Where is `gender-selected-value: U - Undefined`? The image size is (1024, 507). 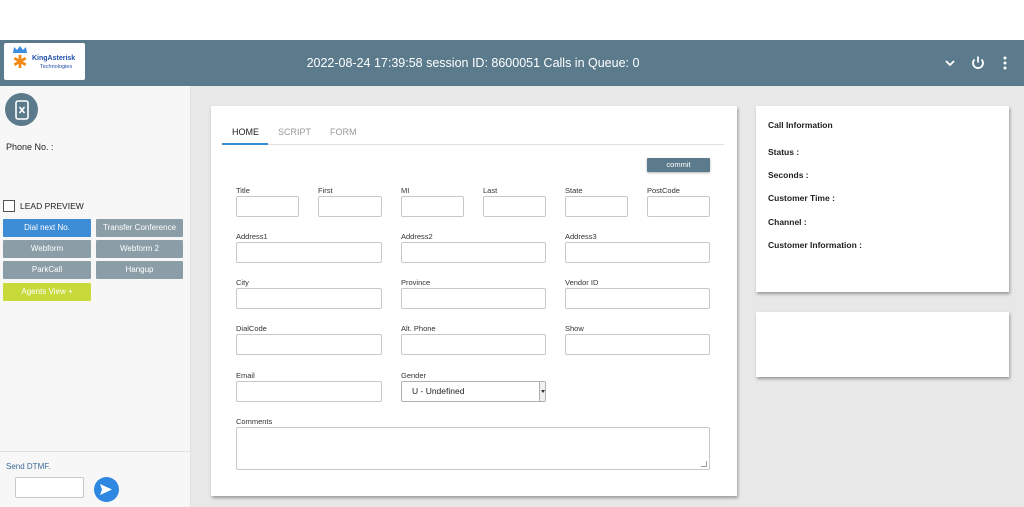 gender-selected-value: U - Undefined is located at coordinates (438, 391).